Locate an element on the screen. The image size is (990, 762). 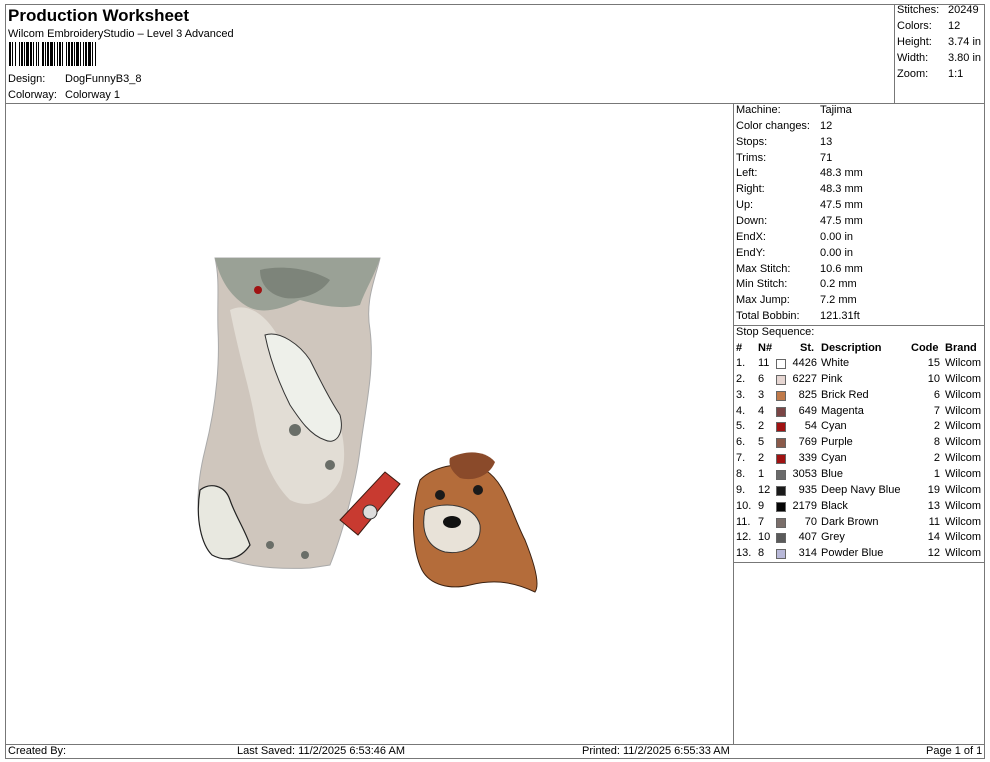
machine-info-value: 47.5 mm is located at coordinates (841, 220).